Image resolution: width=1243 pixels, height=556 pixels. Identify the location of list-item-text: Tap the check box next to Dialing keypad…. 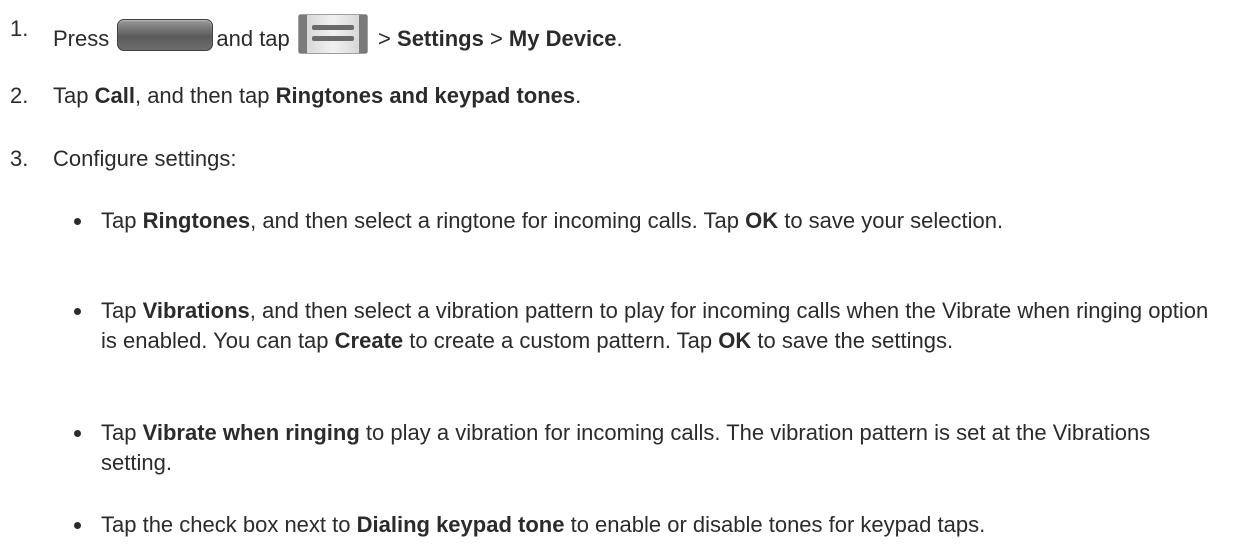
(543, 524).